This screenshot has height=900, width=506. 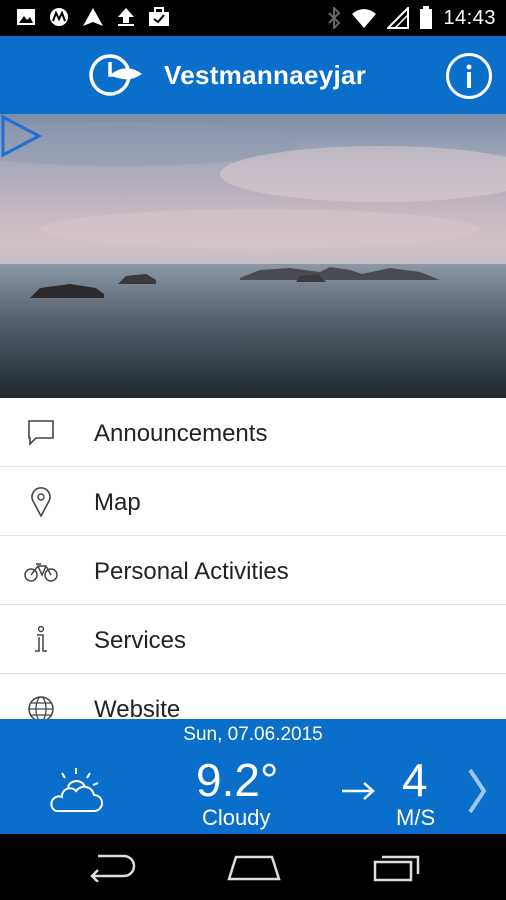 I want to click on menu-label: Personal Activities, so click(x=191, y=571).